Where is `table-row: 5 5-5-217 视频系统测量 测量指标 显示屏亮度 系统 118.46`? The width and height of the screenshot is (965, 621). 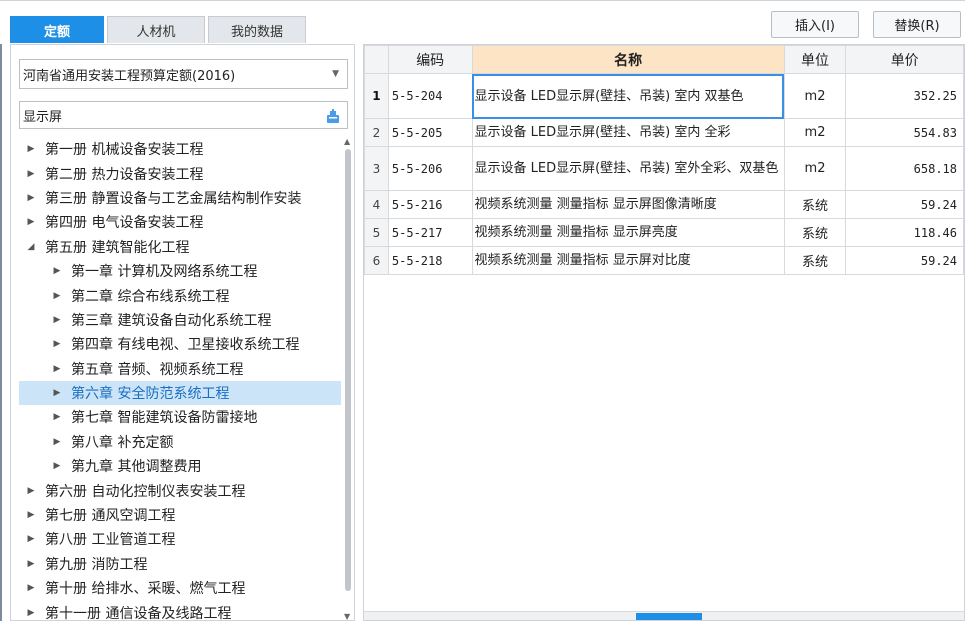 table-row: 5 5-5-217 视频系统测量 测量指标 显示屏亮度 系统 118.46 is located at coordinates (664, 232).